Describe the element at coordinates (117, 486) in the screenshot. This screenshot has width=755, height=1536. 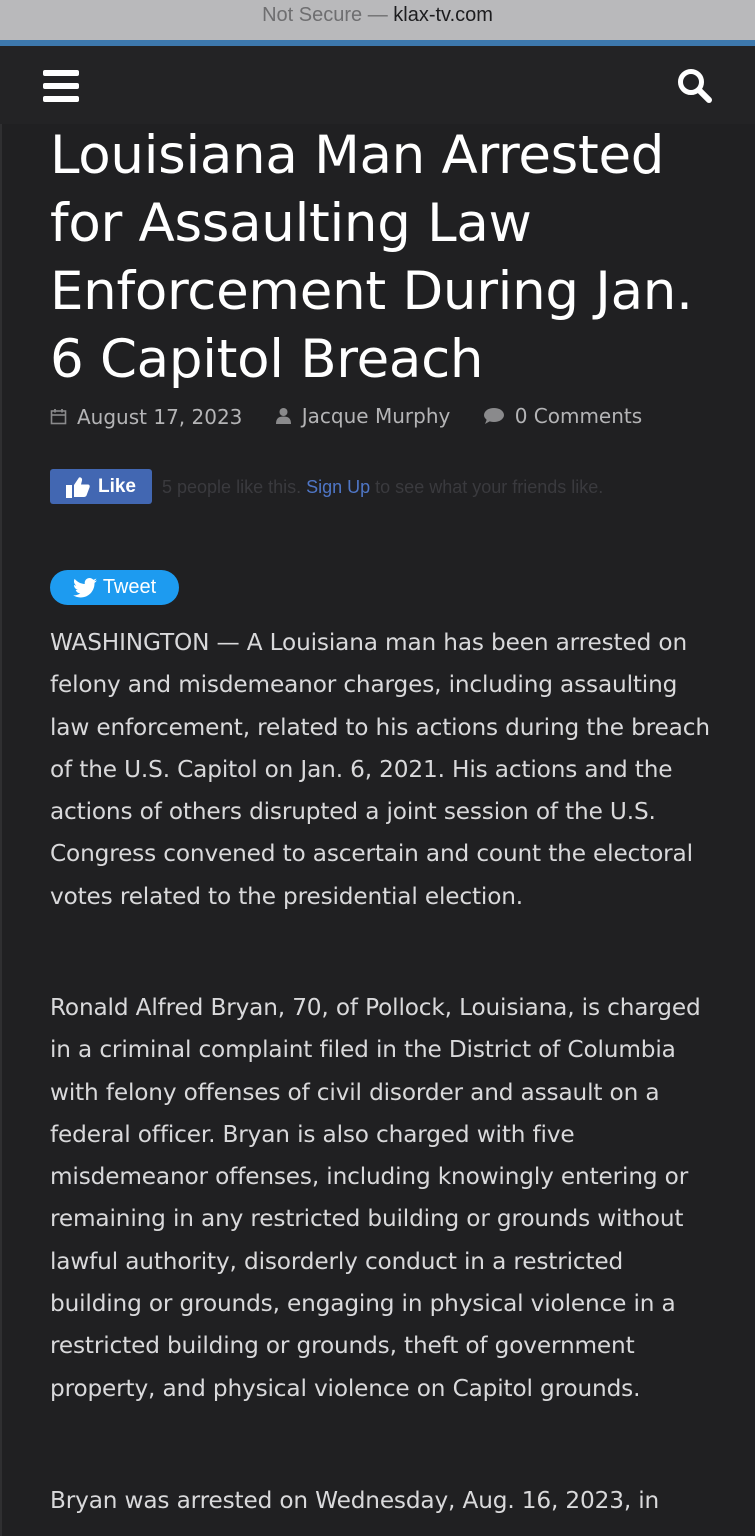
I see `like-label: Like` at that location.